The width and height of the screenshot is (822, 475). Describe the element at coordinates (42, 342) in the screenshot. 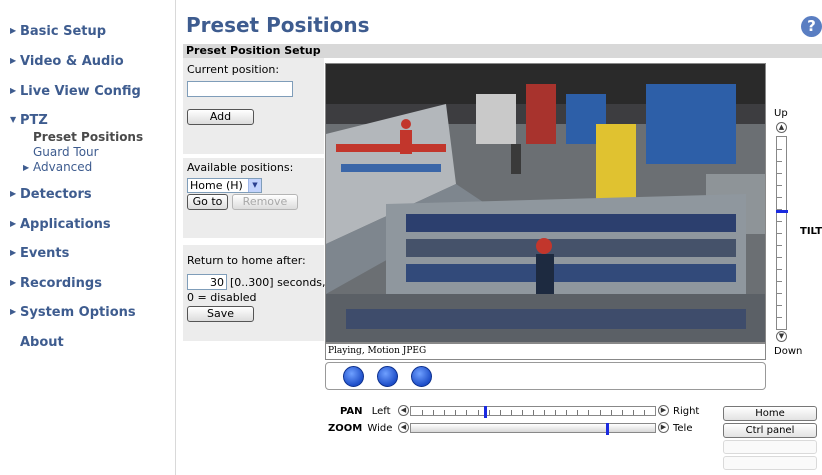

I see `nav-about: About` at that location.